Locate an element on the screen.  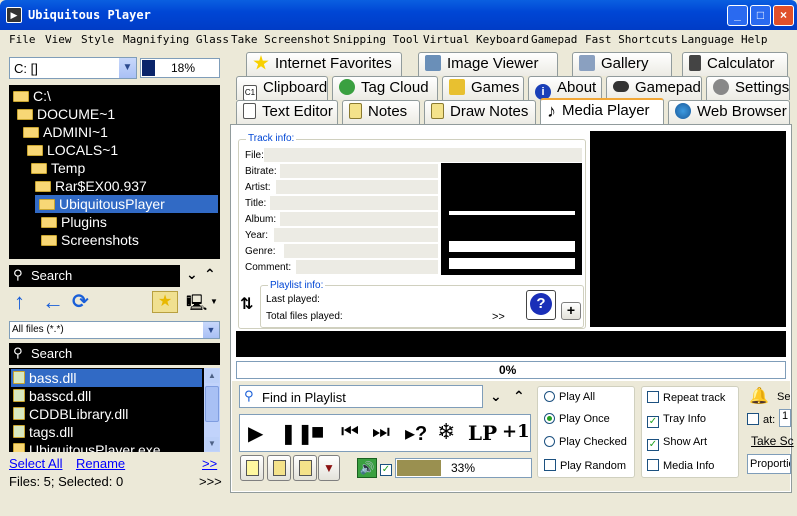
file-filter-select: All files (*.*) ▼ is located at coordinates (114, 330).